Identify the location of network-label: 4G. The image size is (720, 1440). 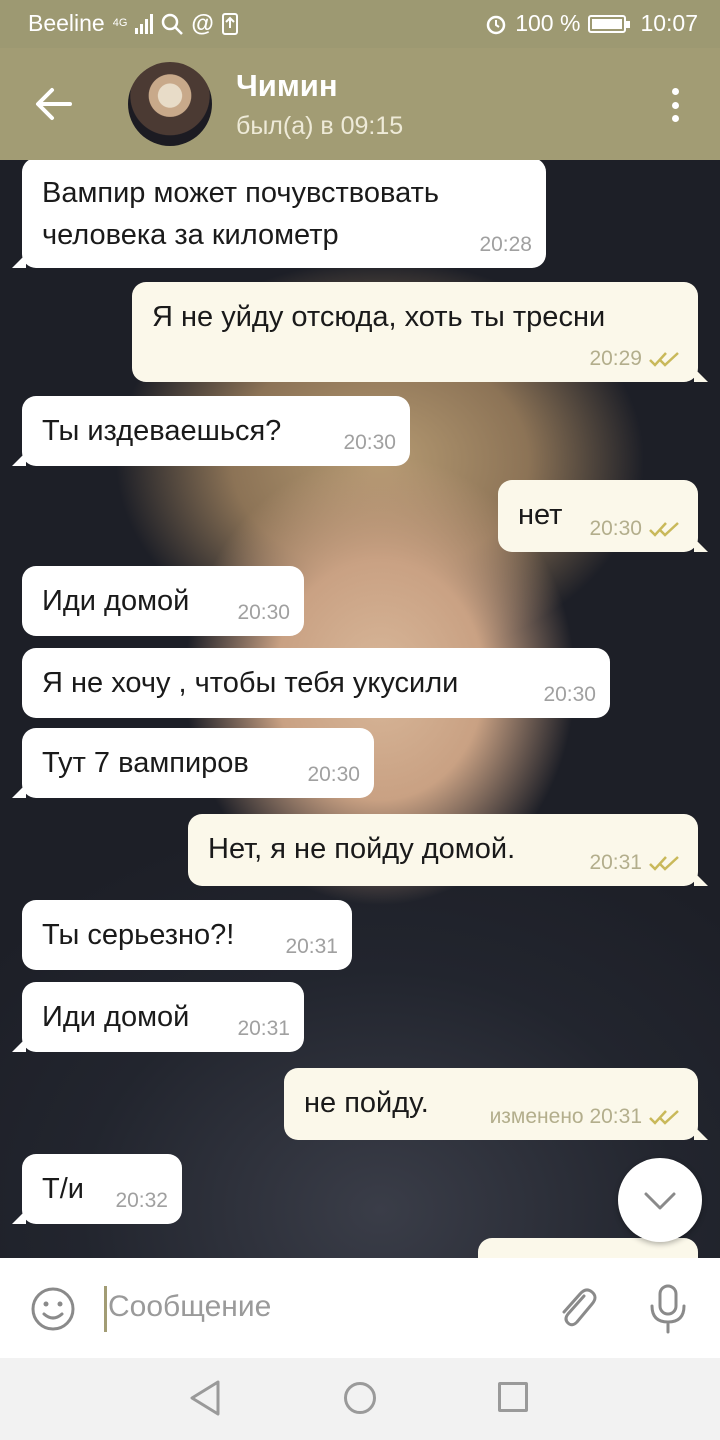
(120, 23).